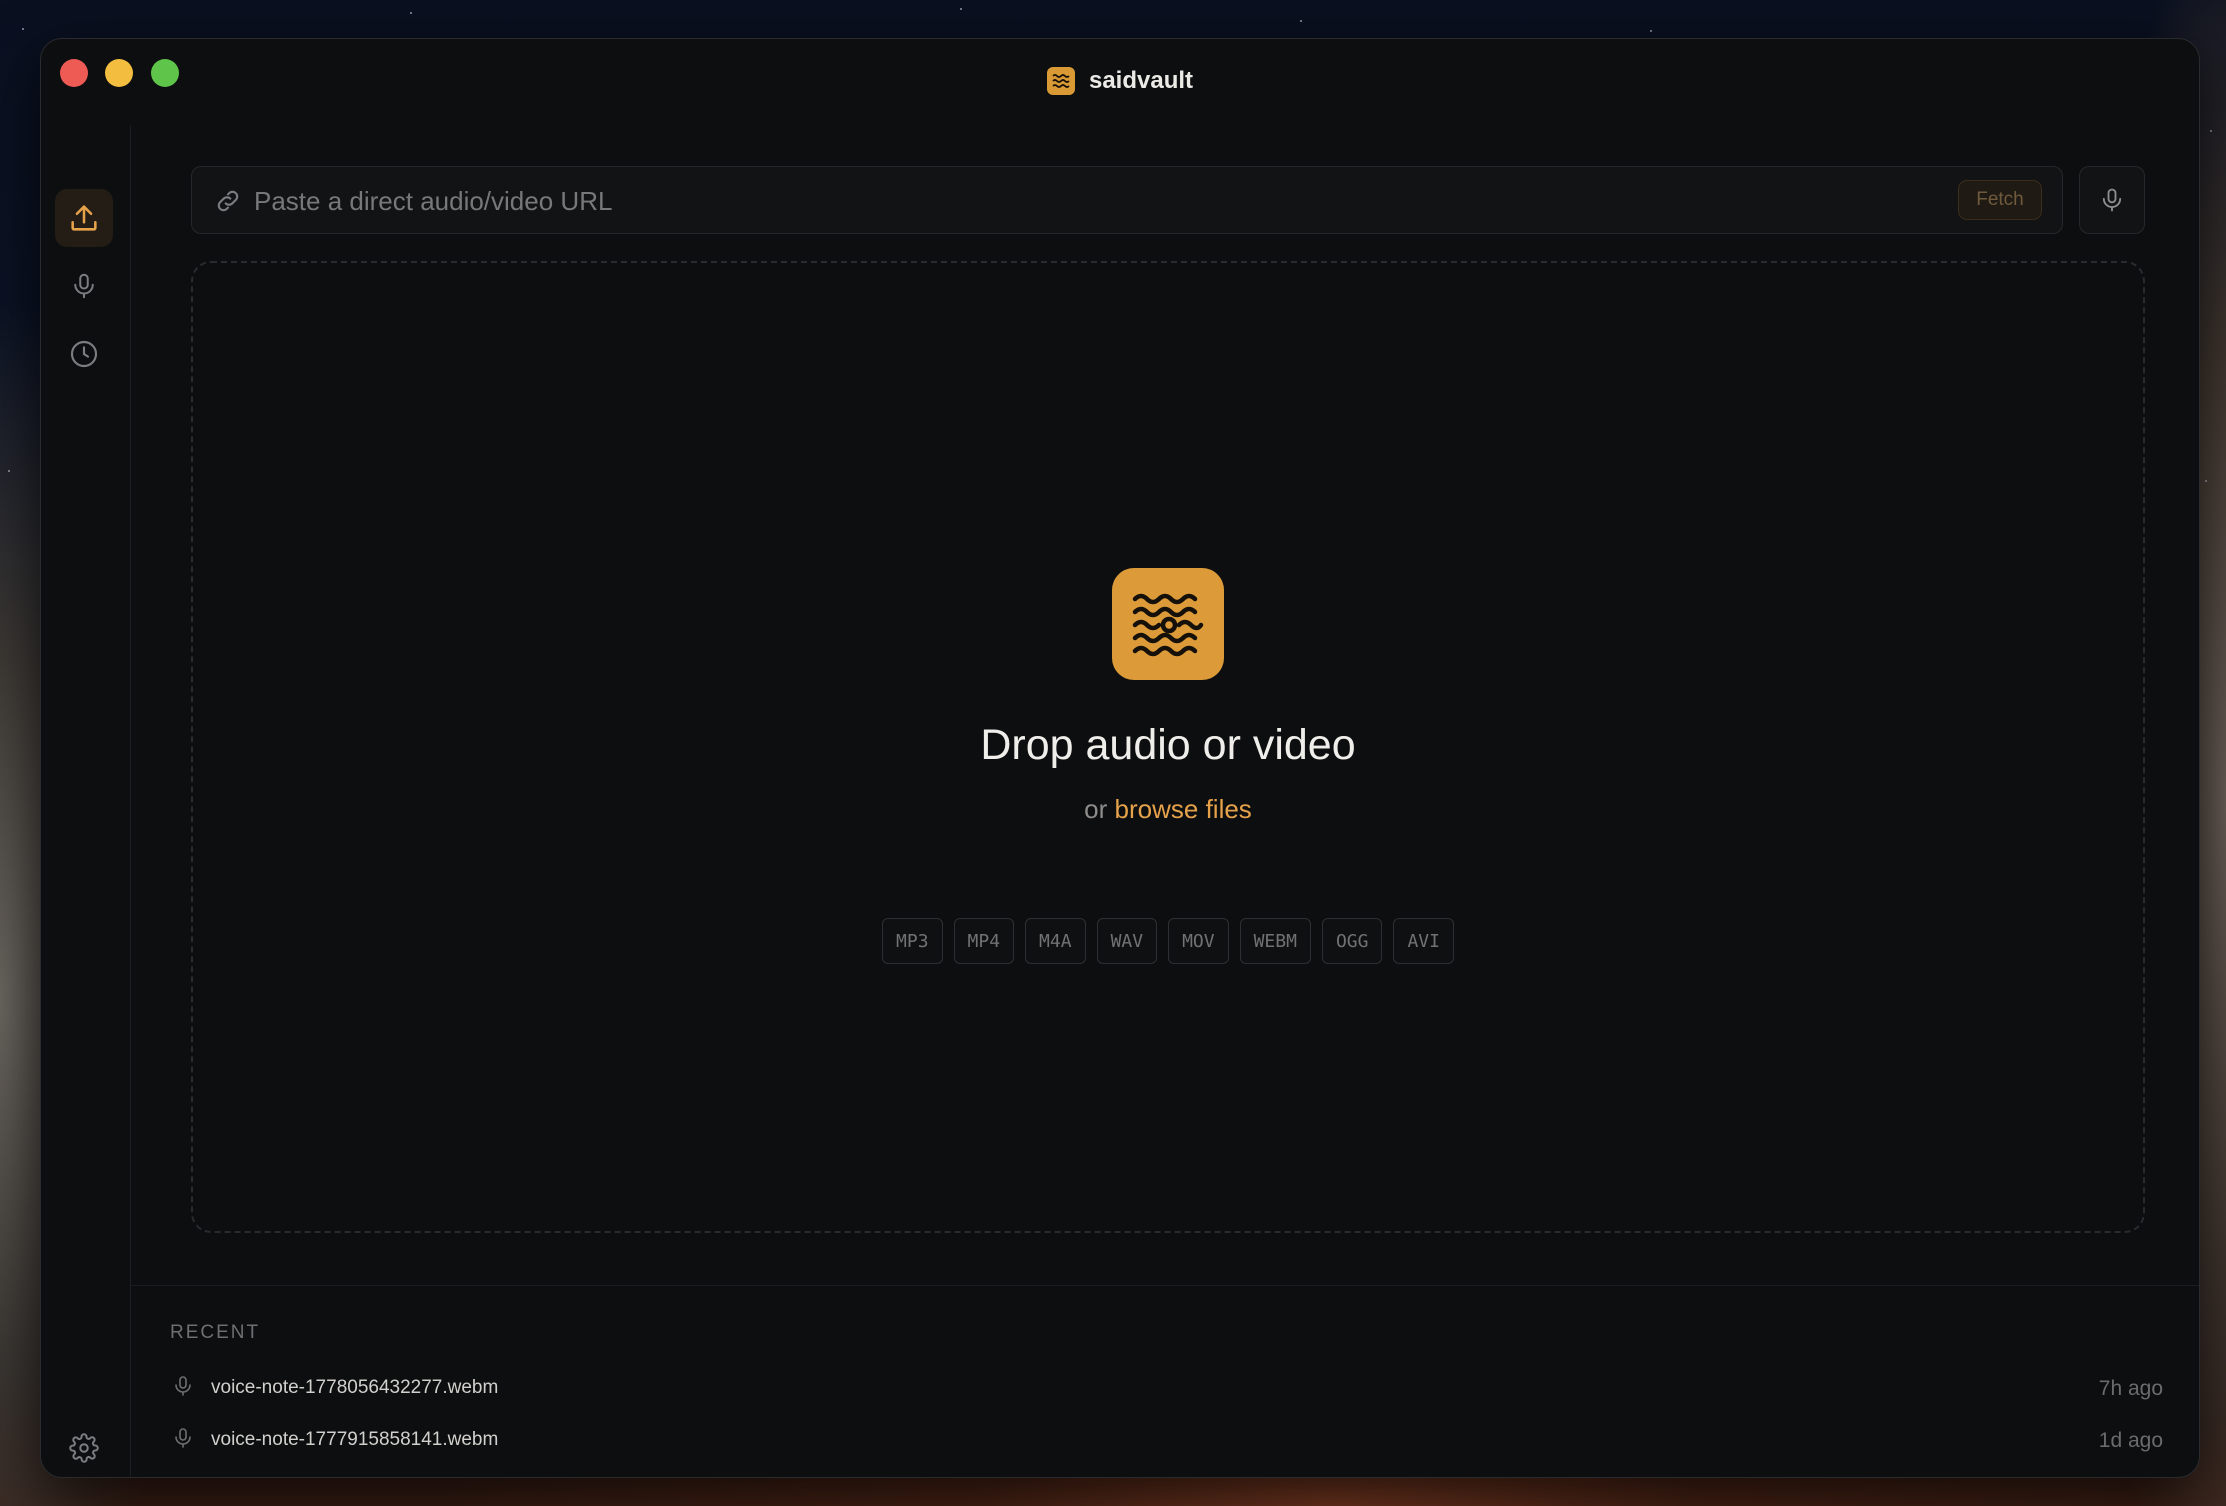  What do you see at coordinates (2130, 1388) in the screenshot?
I see `recent-item-time: 7h ago` at bounding box center [2130, 1388].